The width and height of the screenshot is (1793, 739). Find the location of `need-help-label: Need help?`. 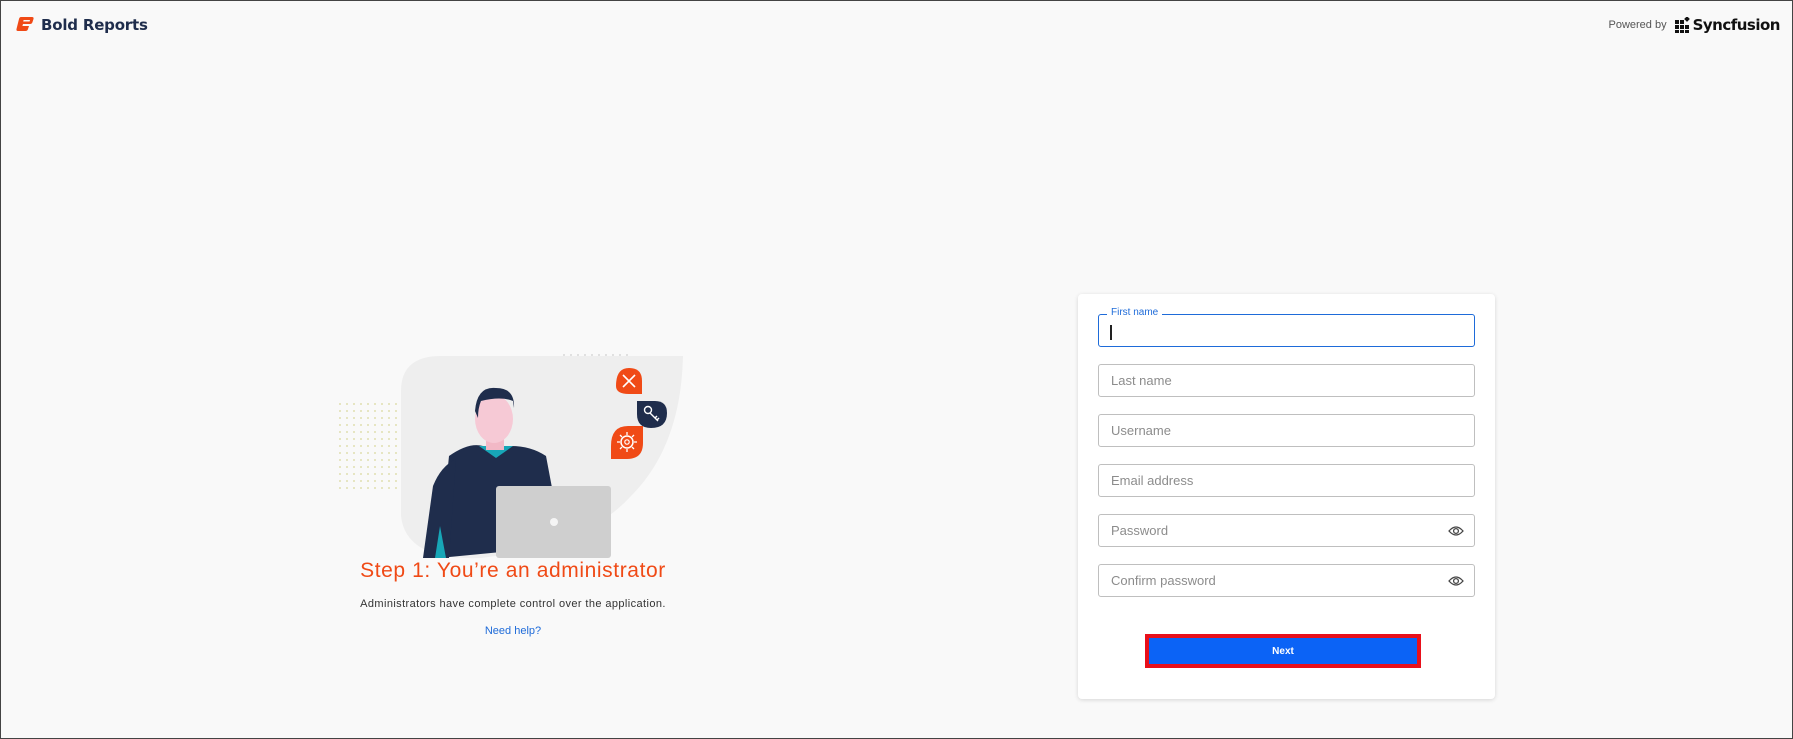

need-help-label: Need help? is located at coordinates (513, 631).